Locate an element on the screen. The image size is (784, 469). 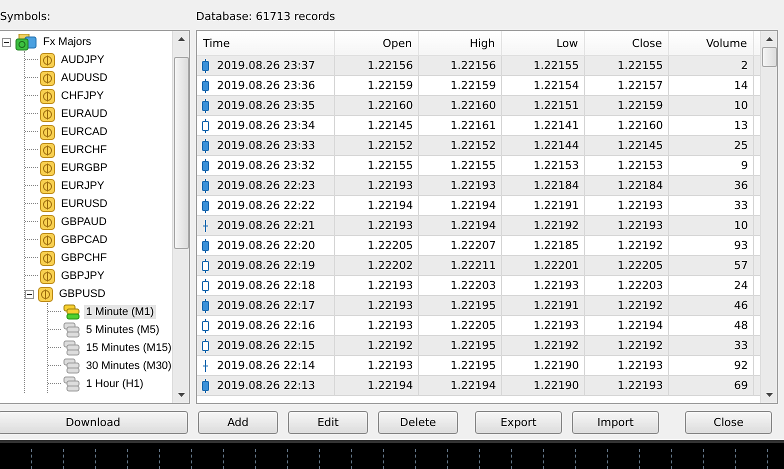
column-header: Close is located at coordinates (627, 43).